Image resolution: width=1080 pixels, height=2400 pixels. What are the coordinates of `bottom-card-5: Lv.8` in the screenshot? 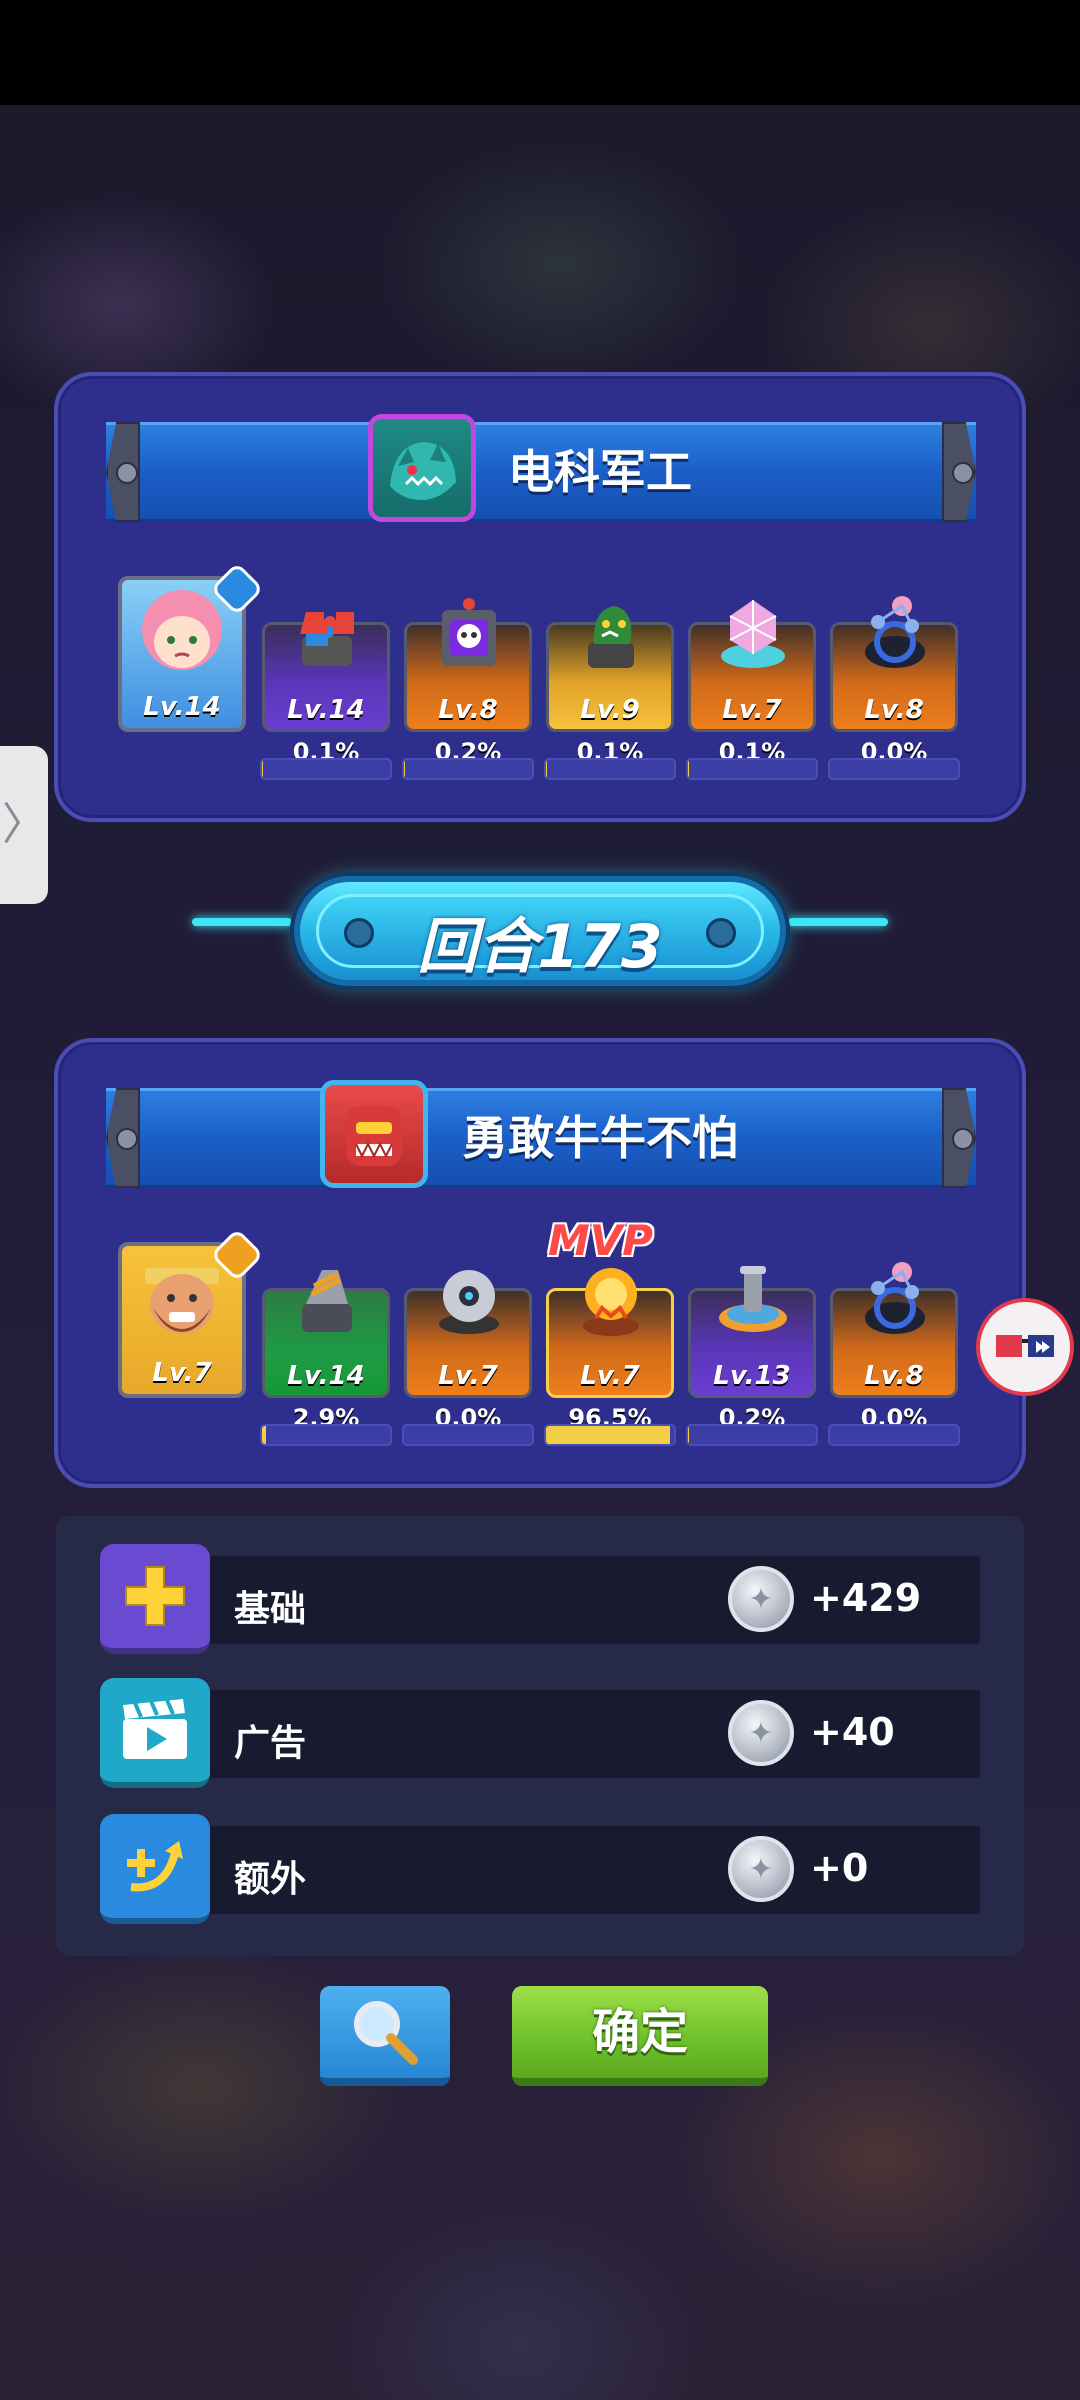 It's located at (894, 1330).